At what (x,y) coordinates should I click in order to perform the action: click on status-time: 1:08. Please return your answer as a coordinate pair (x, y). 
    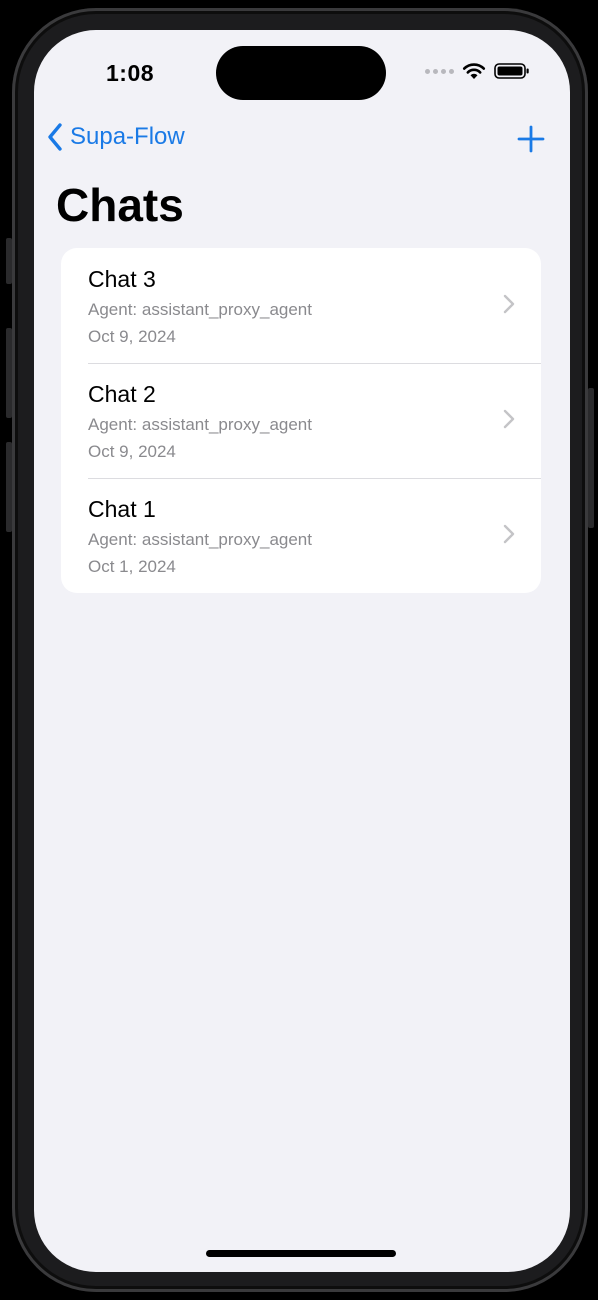
    Looking at the image, I should click on (130, 73).